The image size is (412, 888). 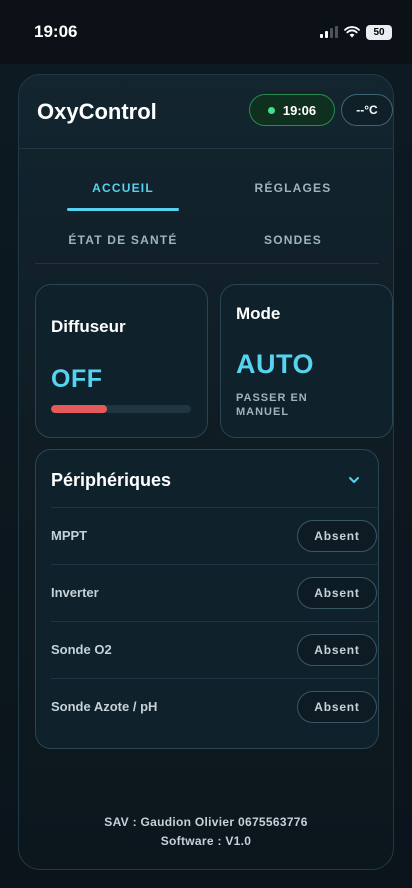 I want to click on support-contact: SAV : Gaudion Olivier 0675563776, so click(x=206, y=822).